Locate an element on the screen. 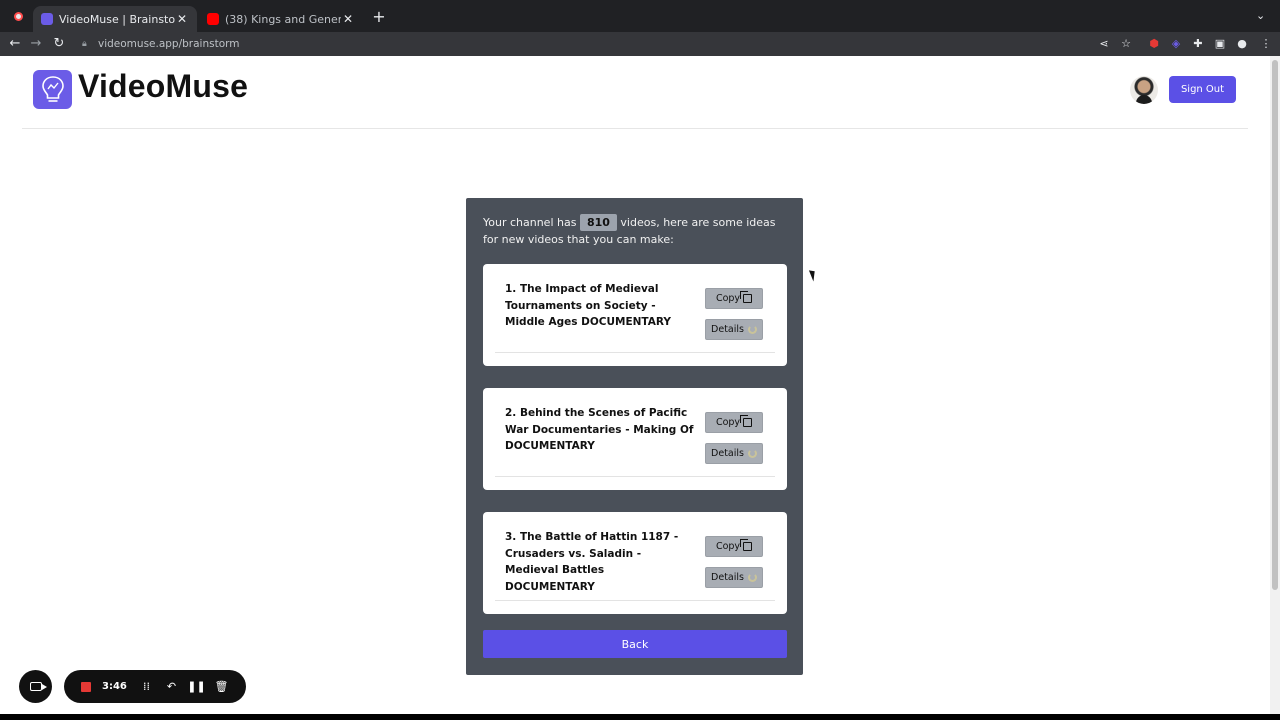 The width and height of the screenshot is (1280, 720). header-divider is located at coordinates (635, 128).